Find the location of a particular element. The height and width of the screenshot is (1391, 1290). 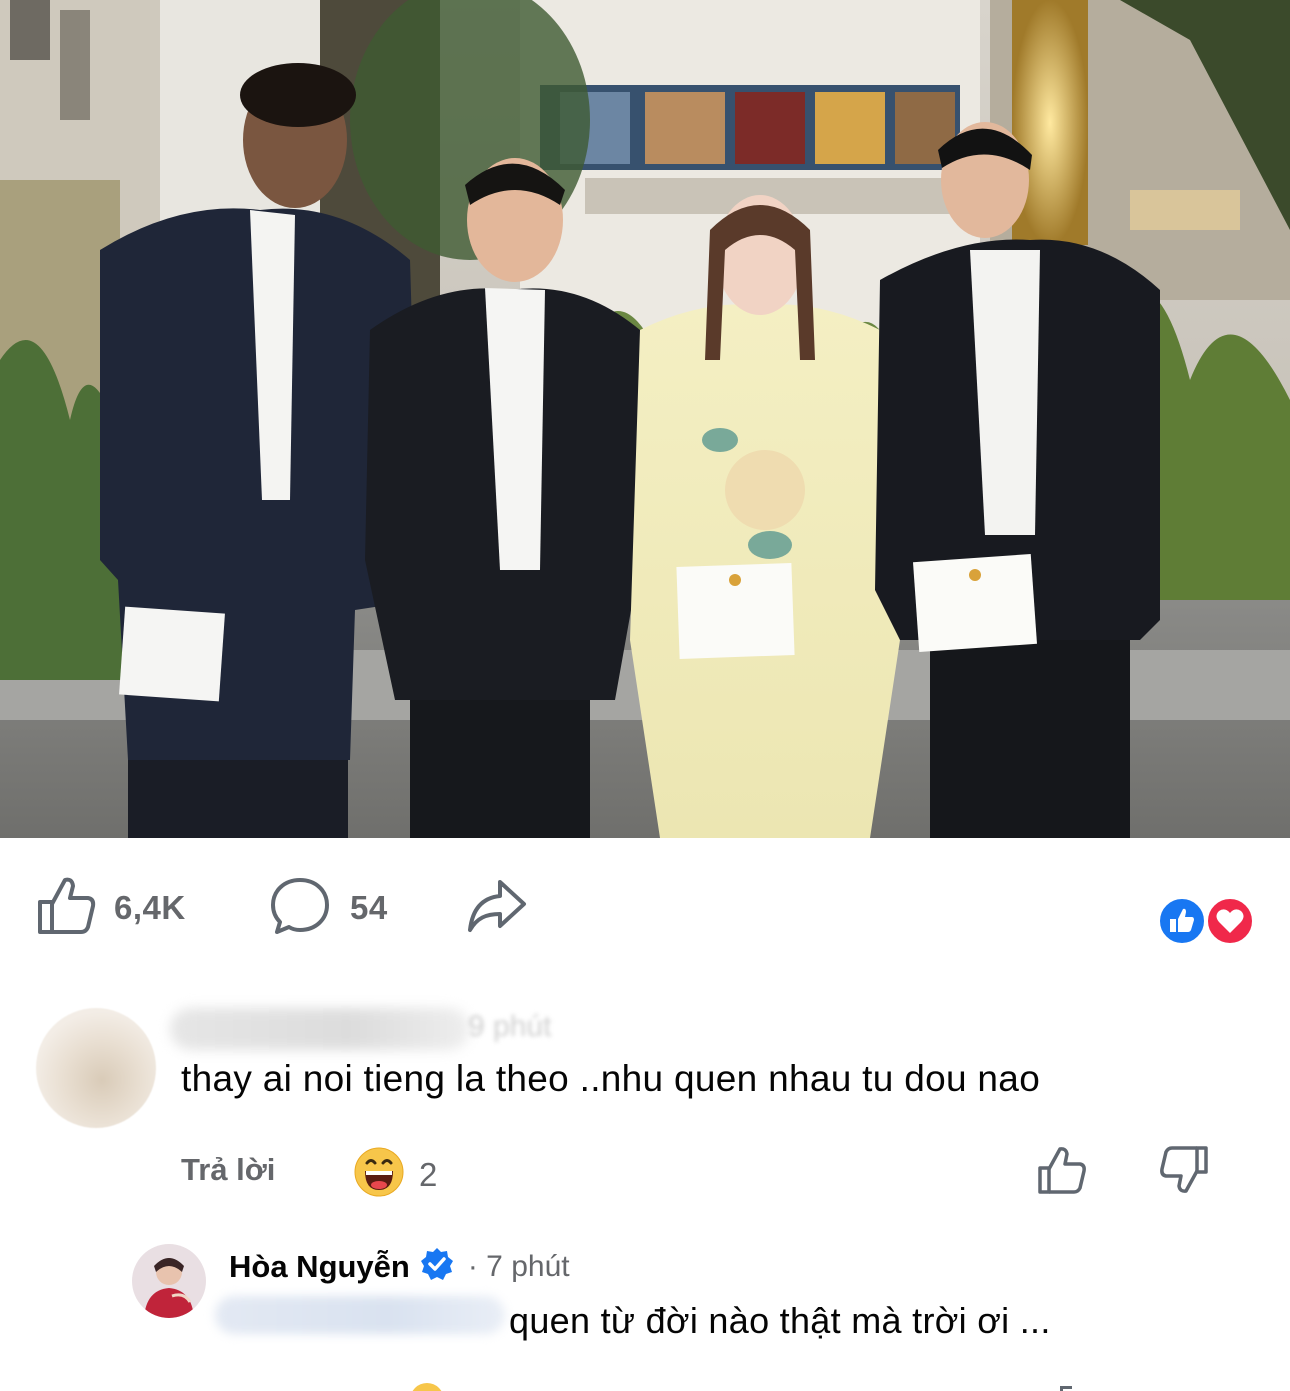

comment-count: 54 is located at coordinates (369, 907).